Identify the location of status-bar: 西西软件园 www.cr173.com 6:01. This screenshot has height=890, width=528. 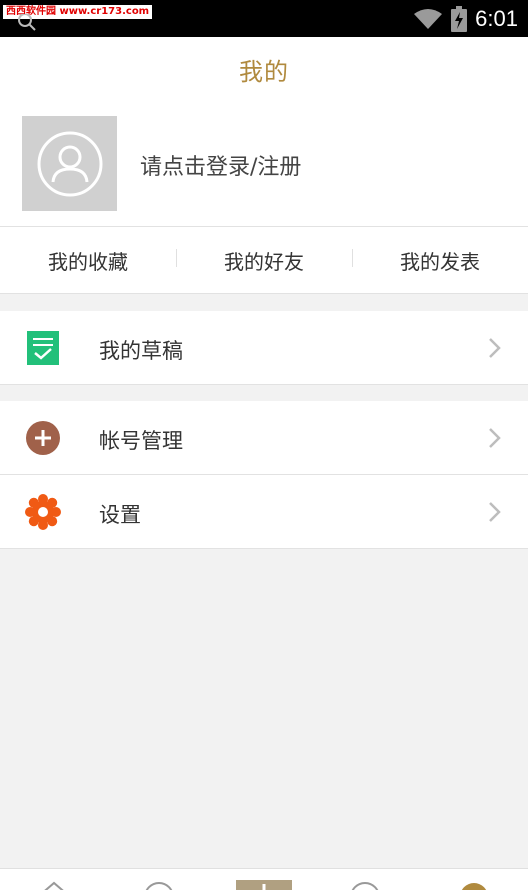
(264, 18).